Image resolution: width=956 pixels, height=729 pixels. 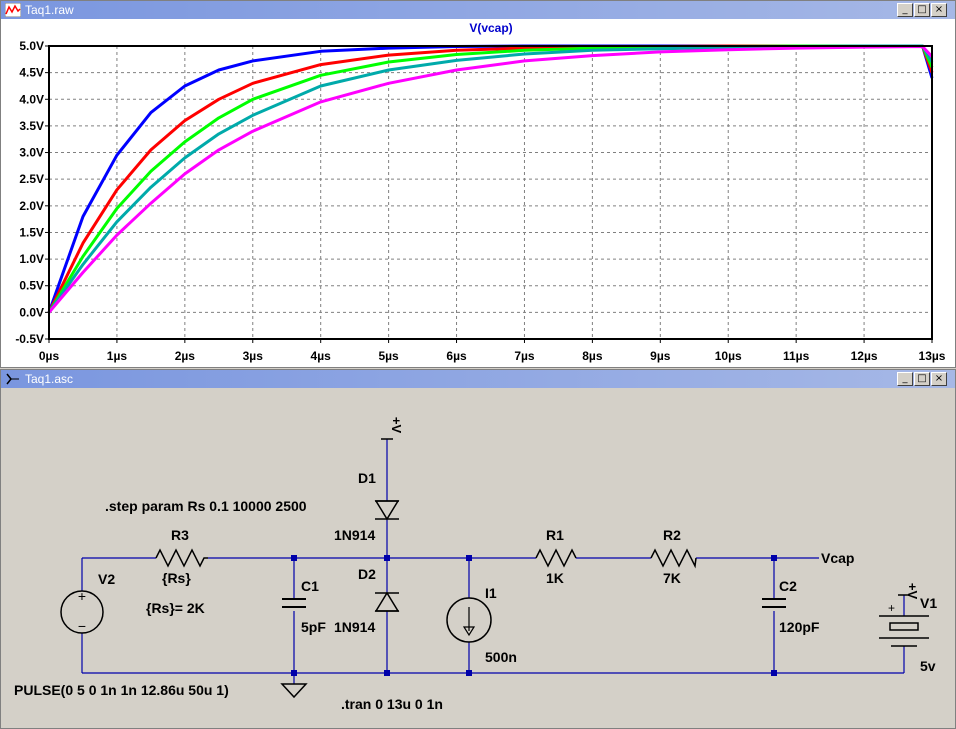 What do you see at coordinates (491, 593) in the screenshot?
I see `i1-name: I1` at bounding box center [491, 593].